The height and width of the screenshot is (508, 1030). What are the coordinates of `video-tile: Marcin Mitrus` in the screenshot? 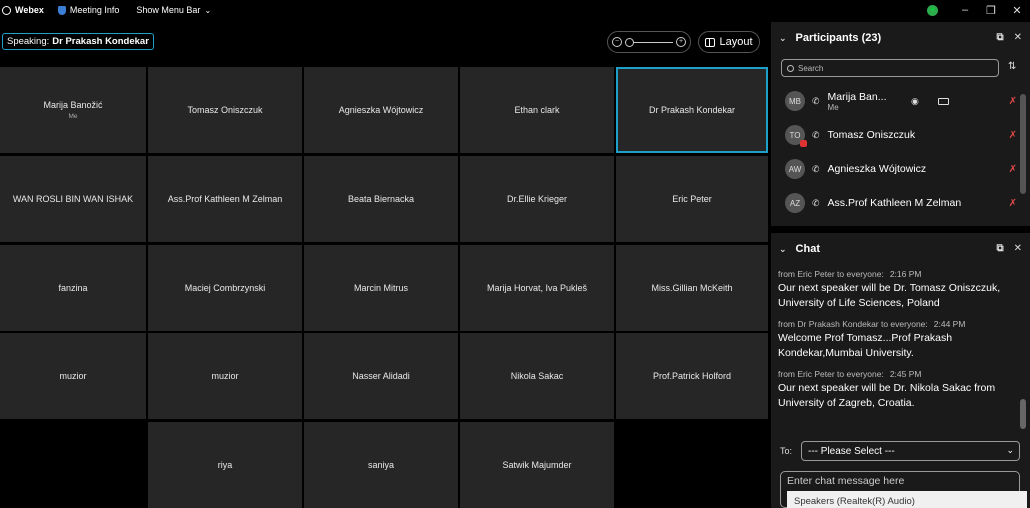 It's located at (381, 288).